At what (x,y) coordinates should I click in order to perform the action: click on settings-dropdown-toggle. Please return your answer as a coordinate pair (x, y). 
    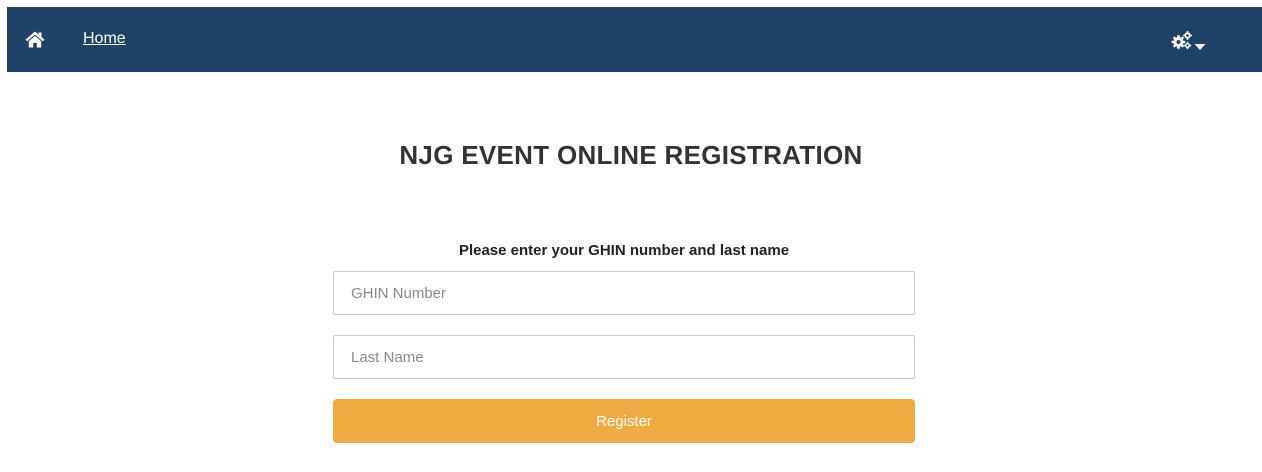
    Looking at the image, I should click on (1191, 40).